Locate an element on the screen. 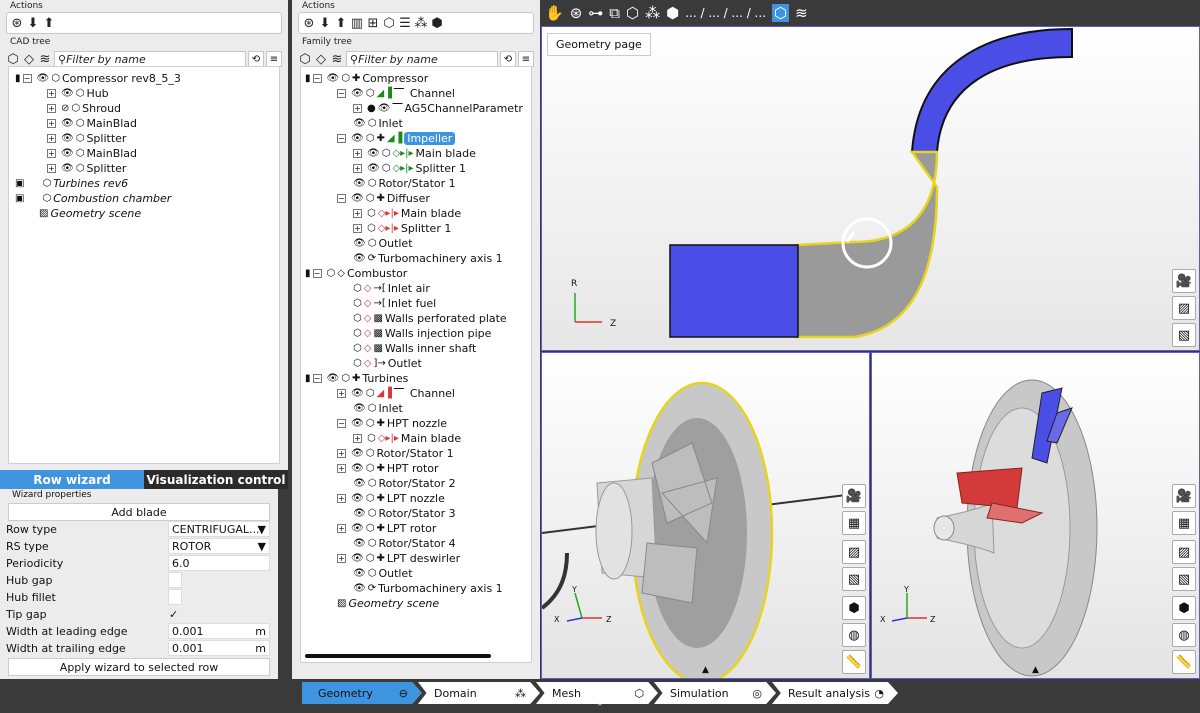 This screenshot has width=1200, height=713. rs-type-select: ROTOR ▼ is located at coordinates (219, 546).